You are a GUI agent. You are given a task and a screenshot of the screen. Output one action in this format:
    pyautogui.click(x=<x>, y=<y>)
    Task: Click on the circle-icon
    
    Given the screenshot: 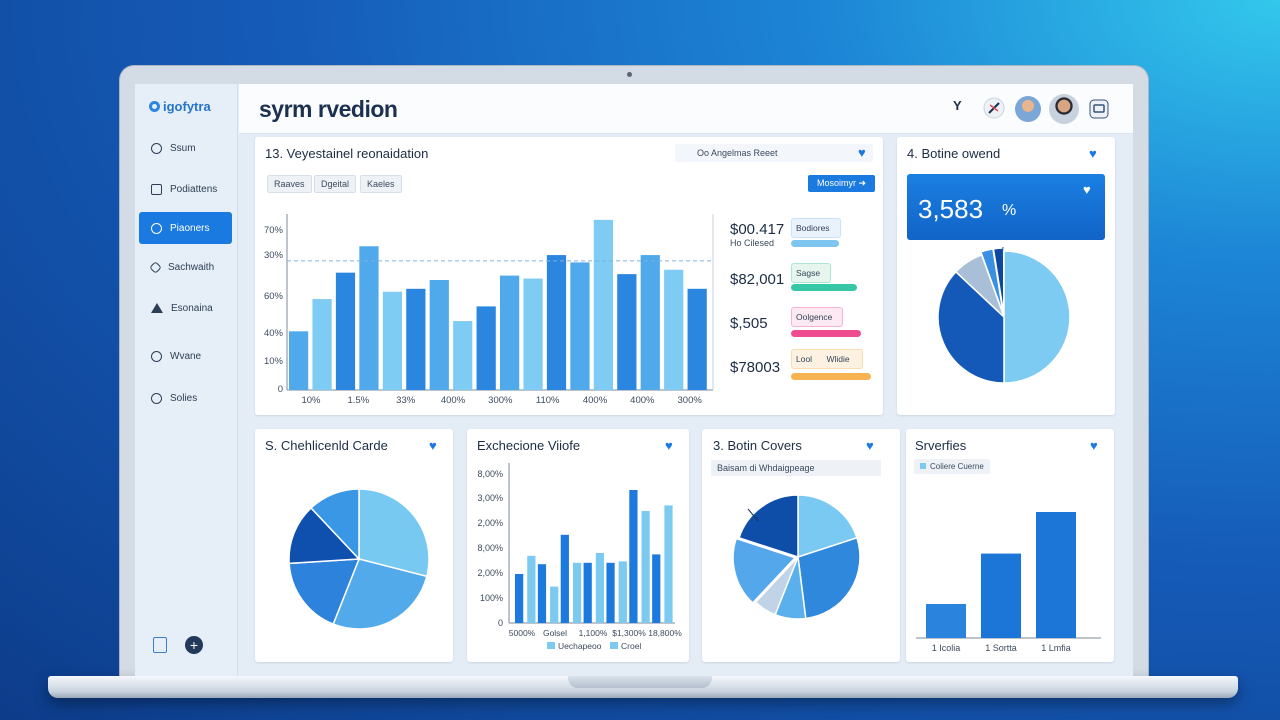 What is the action you would take?
    pyautogui.click(x=156, y=148)
    